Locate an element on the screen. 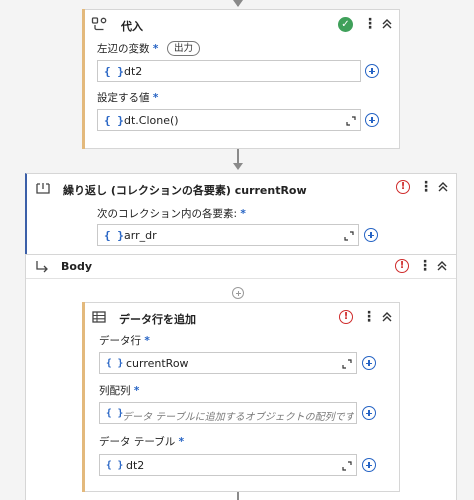  assign-more-menu-icon: ⋮ is located at coordinates (370, 24).